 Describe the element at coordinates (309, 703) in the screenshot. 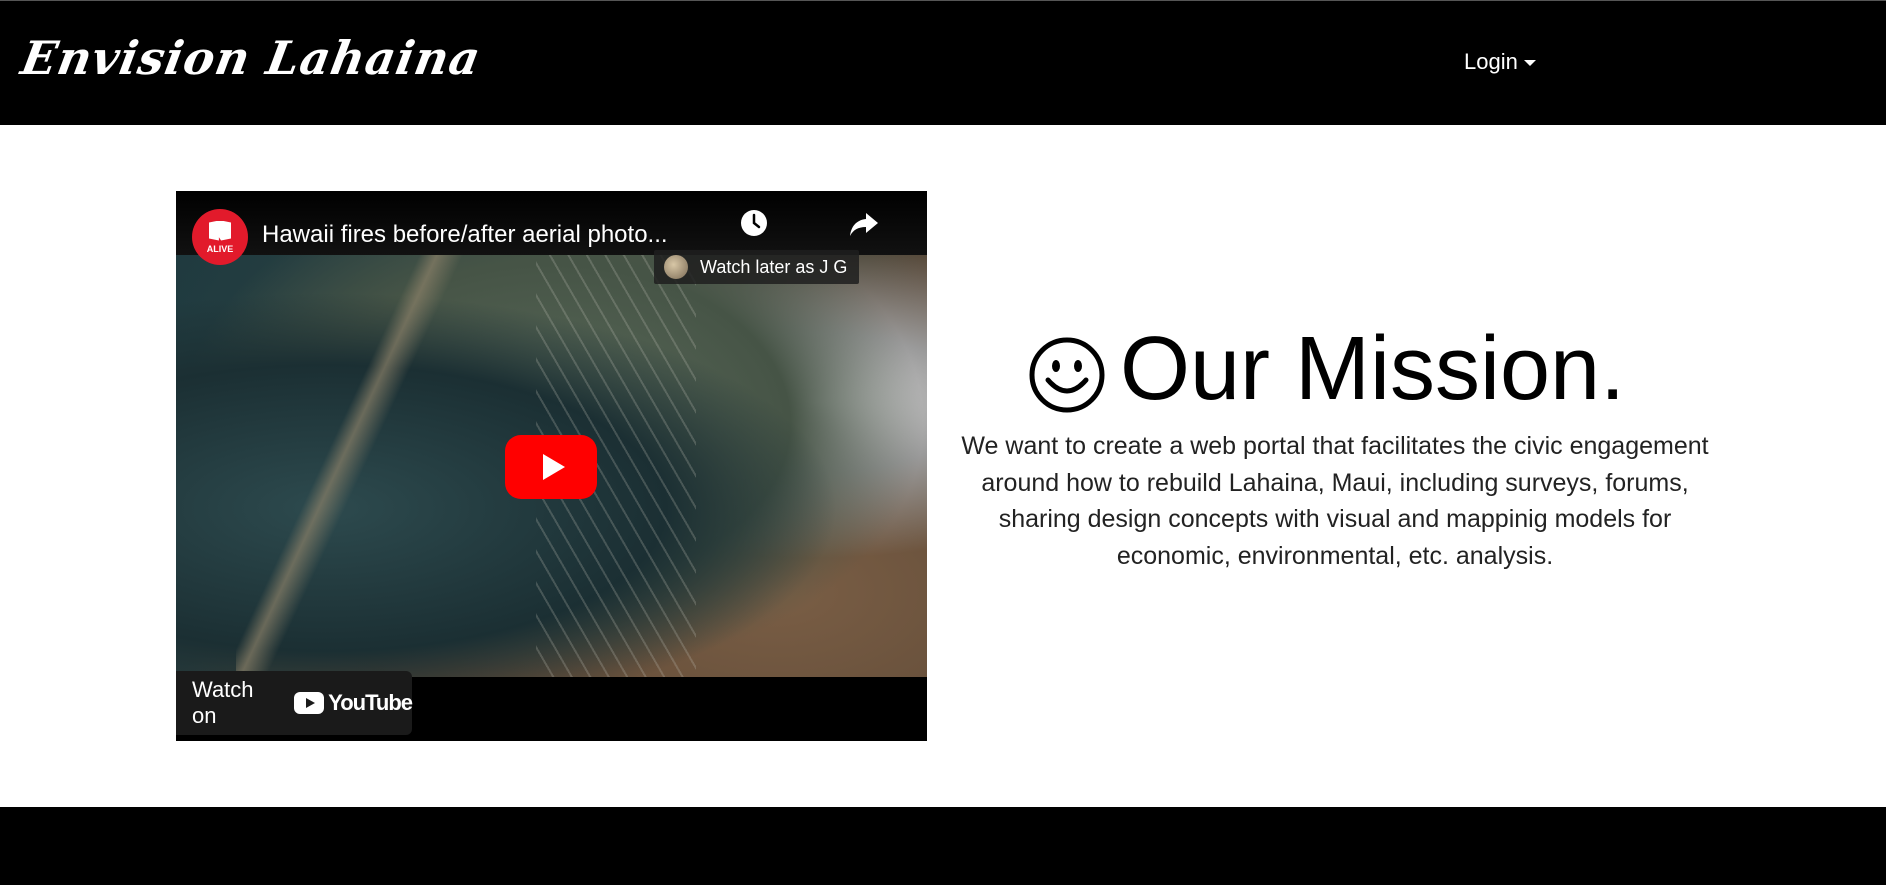

I see `youtube-play-box` at that location.